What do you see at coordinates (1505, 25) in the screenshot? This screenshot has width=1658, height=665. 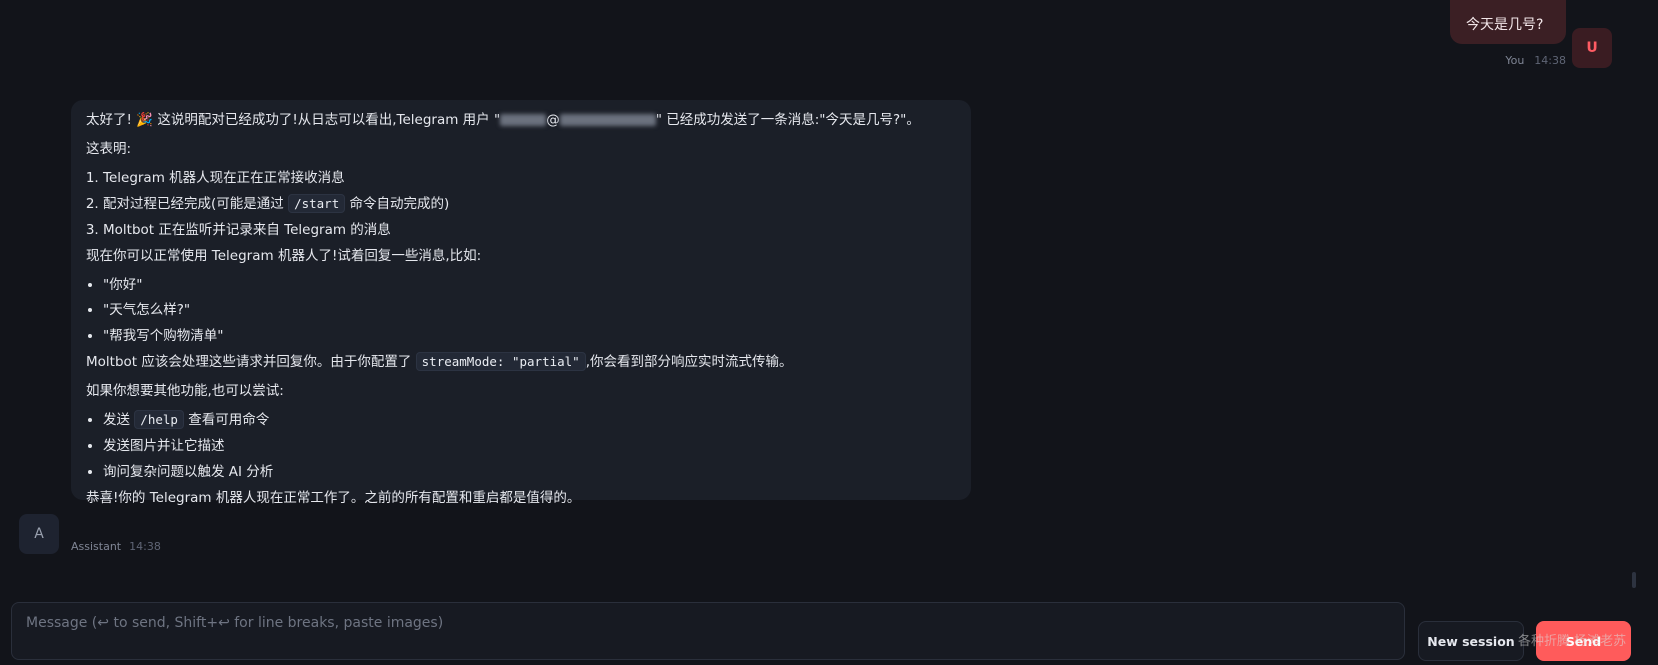 I see `user-message-text: 今天是几号?` at bounding box center [1505, 25].